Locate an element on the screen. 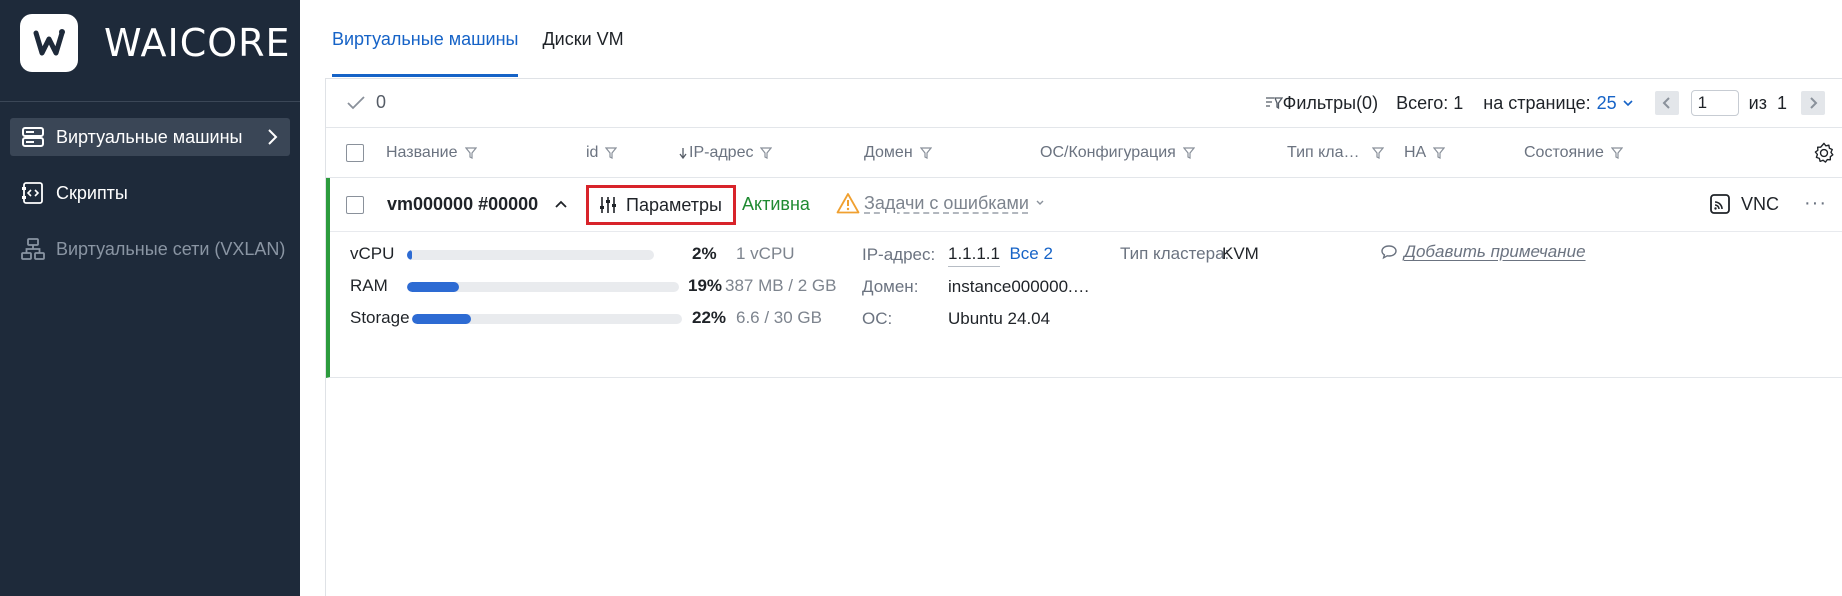  server-icon is located at coordinates (33, 137).